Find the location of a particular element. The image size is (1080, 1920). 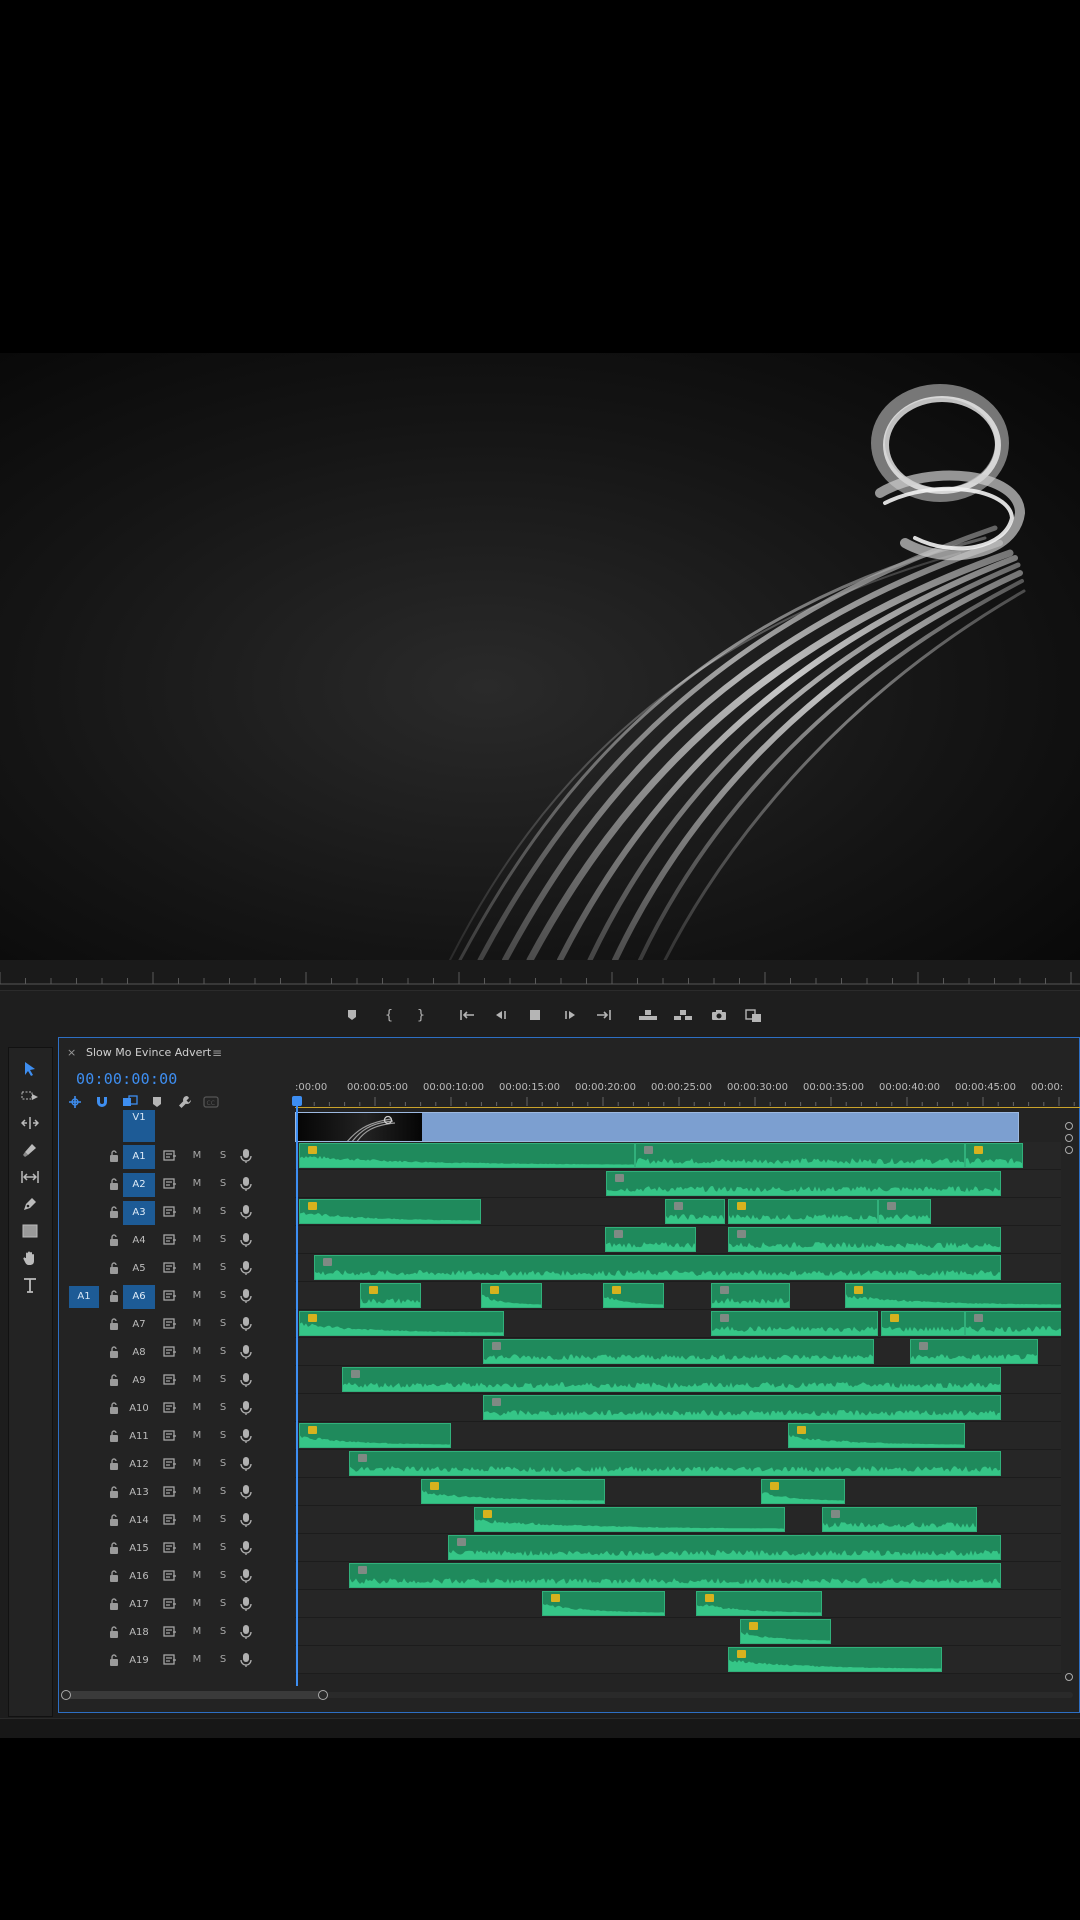

track-target-a2: A2 is located at coordinates (139, 1185).